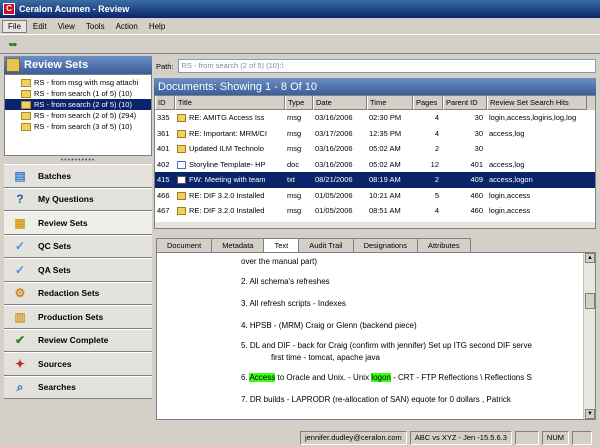 The width and height of the screenshot is (600, 447). I want to click on menu-action: Action, so click(127, 26).